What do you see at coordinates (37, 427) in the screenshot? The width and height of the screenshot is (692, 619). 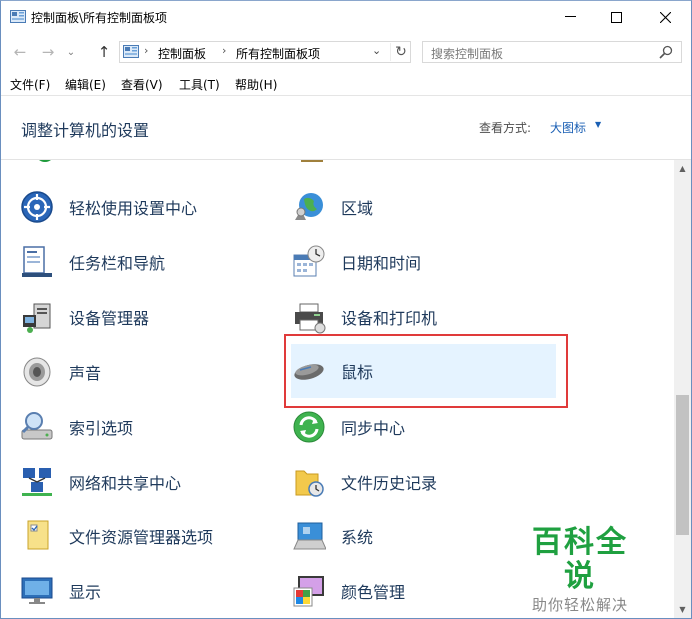 I see `indexing-icon` at bounding box center [37, 427].